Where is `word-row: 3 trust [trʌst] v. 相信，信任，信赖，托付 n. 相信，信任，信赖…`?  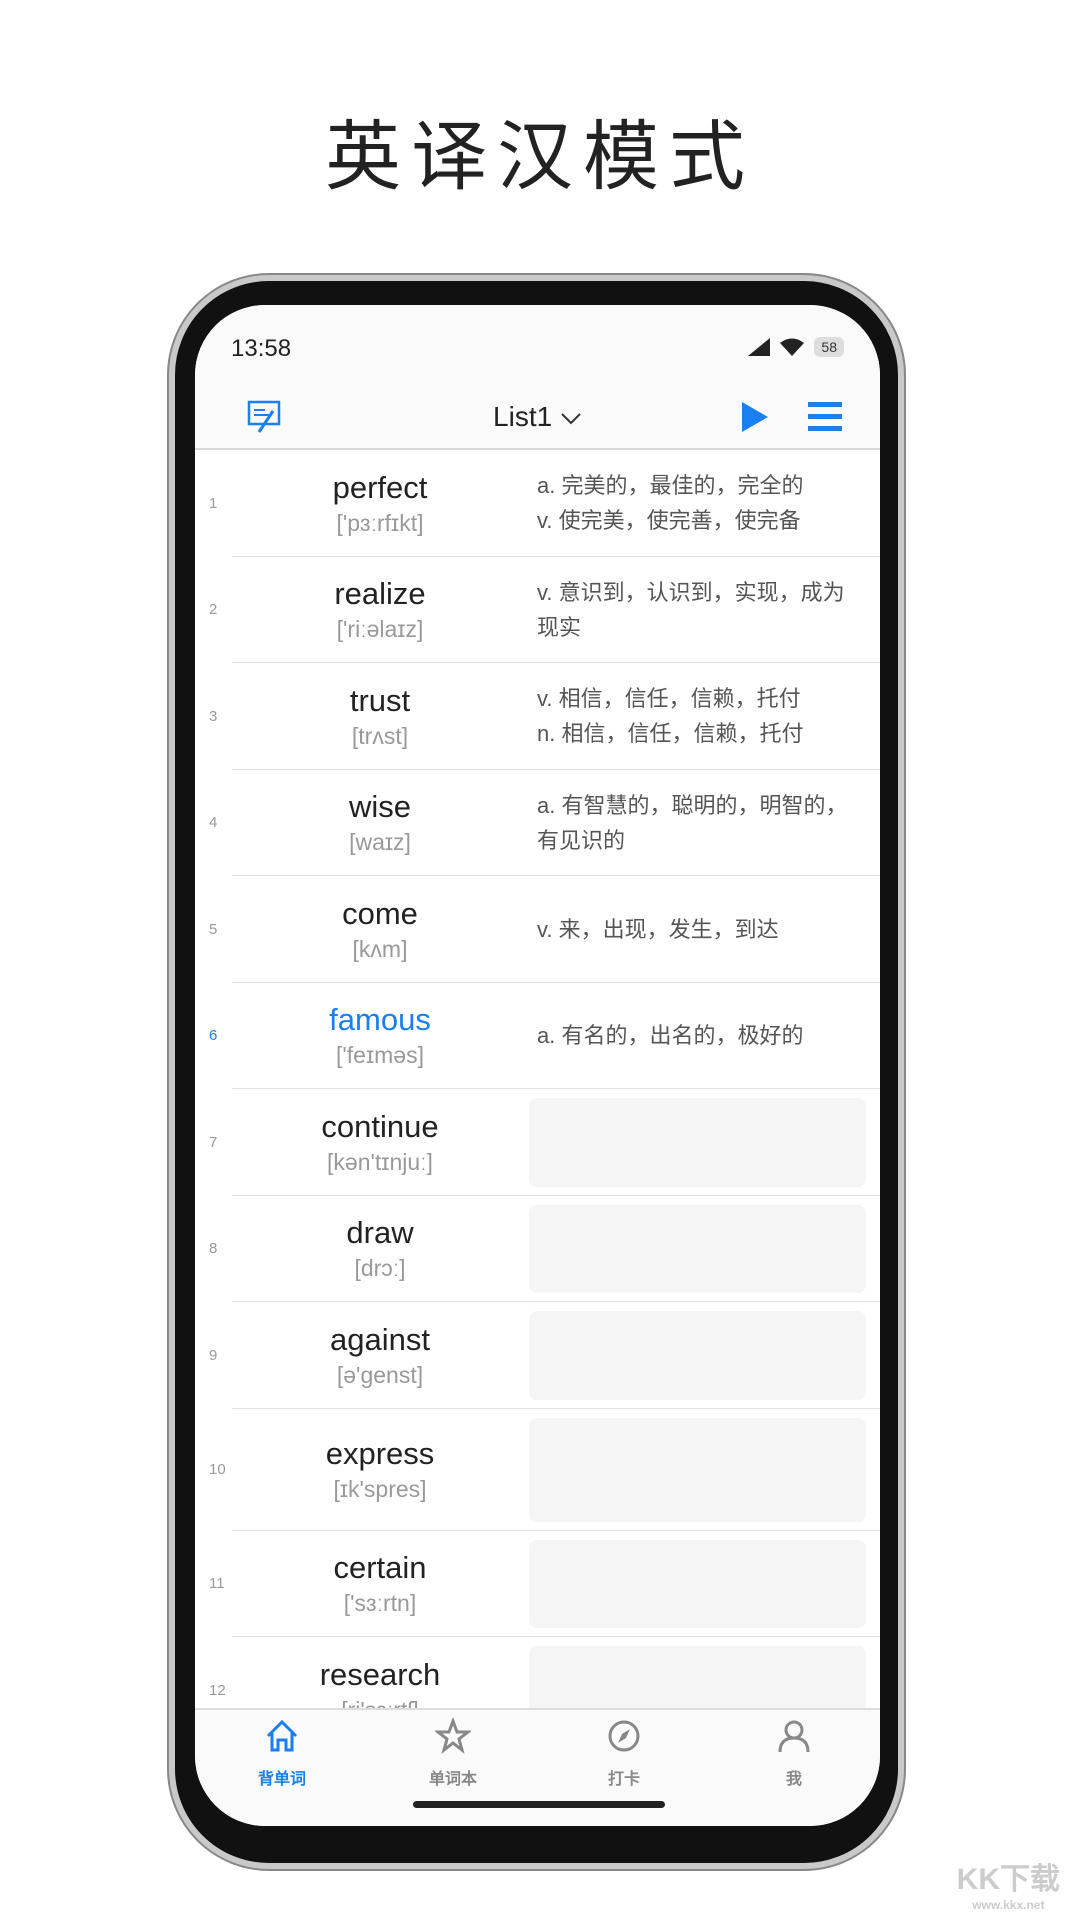
word-row: 3 trust [trʌst] v. 相信，信任，信赖，托付 n. 相信，信任，信赖… is located at coordinates (537, 716).